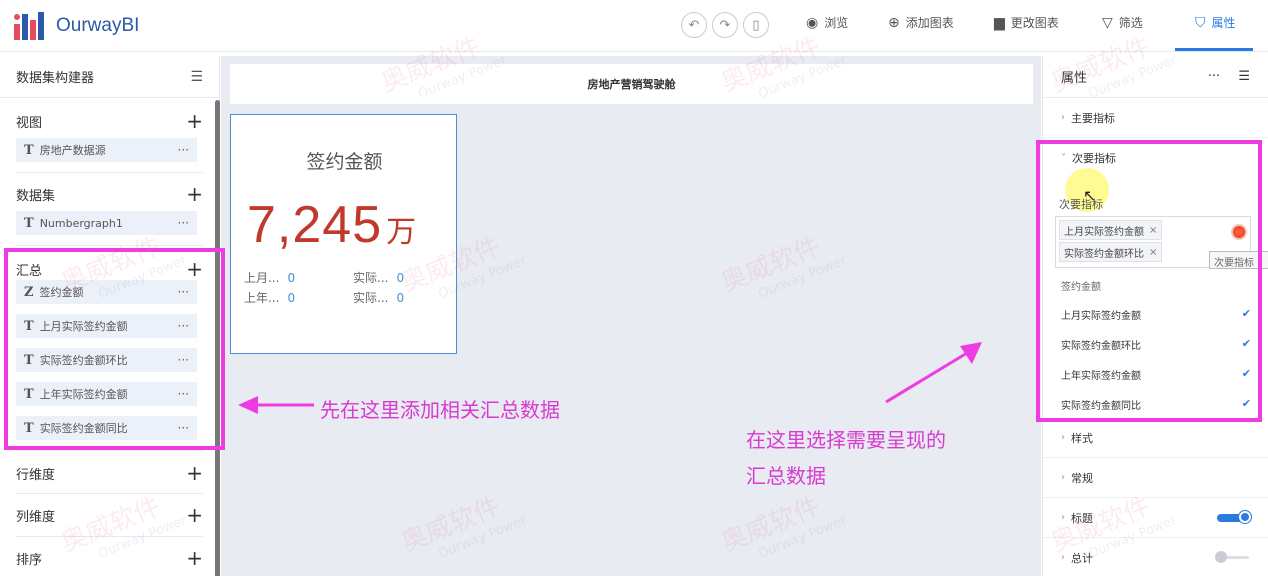  Describe the element at coordinates (114, 349) in the screenshot. I see `highlight-summary-box` at that location.